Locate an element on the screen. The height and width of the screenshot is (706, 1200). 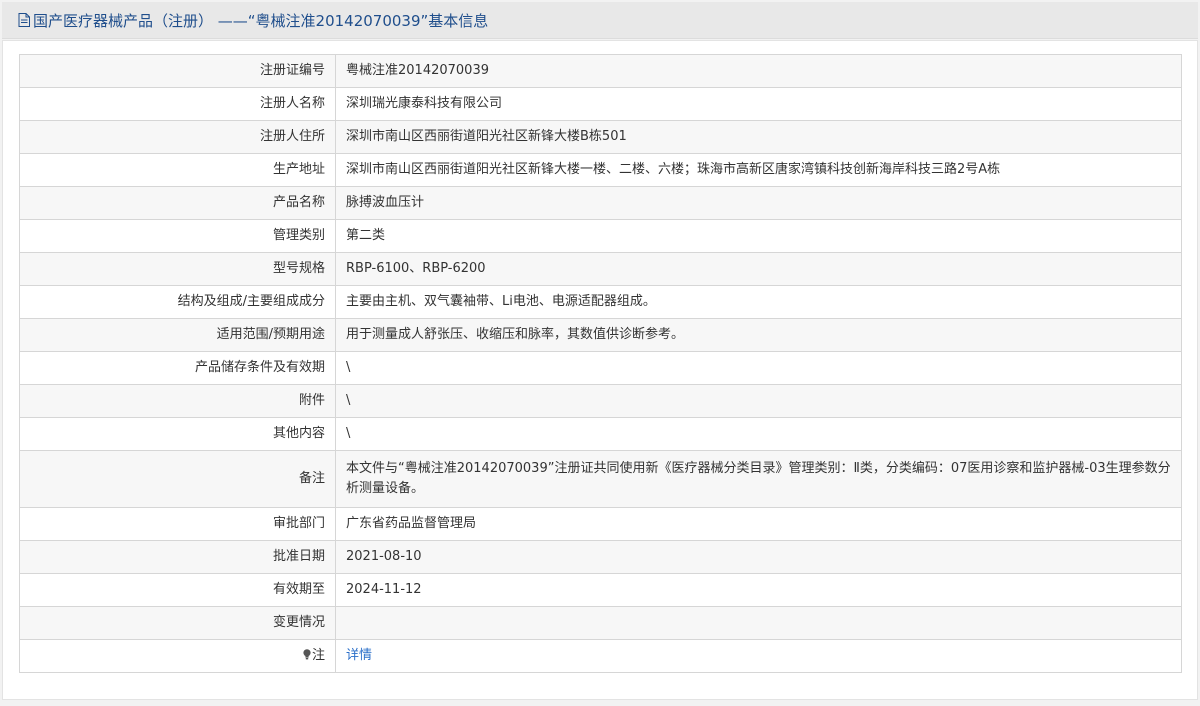
row-label: 型号规格 is located at coordinates (177, 269).